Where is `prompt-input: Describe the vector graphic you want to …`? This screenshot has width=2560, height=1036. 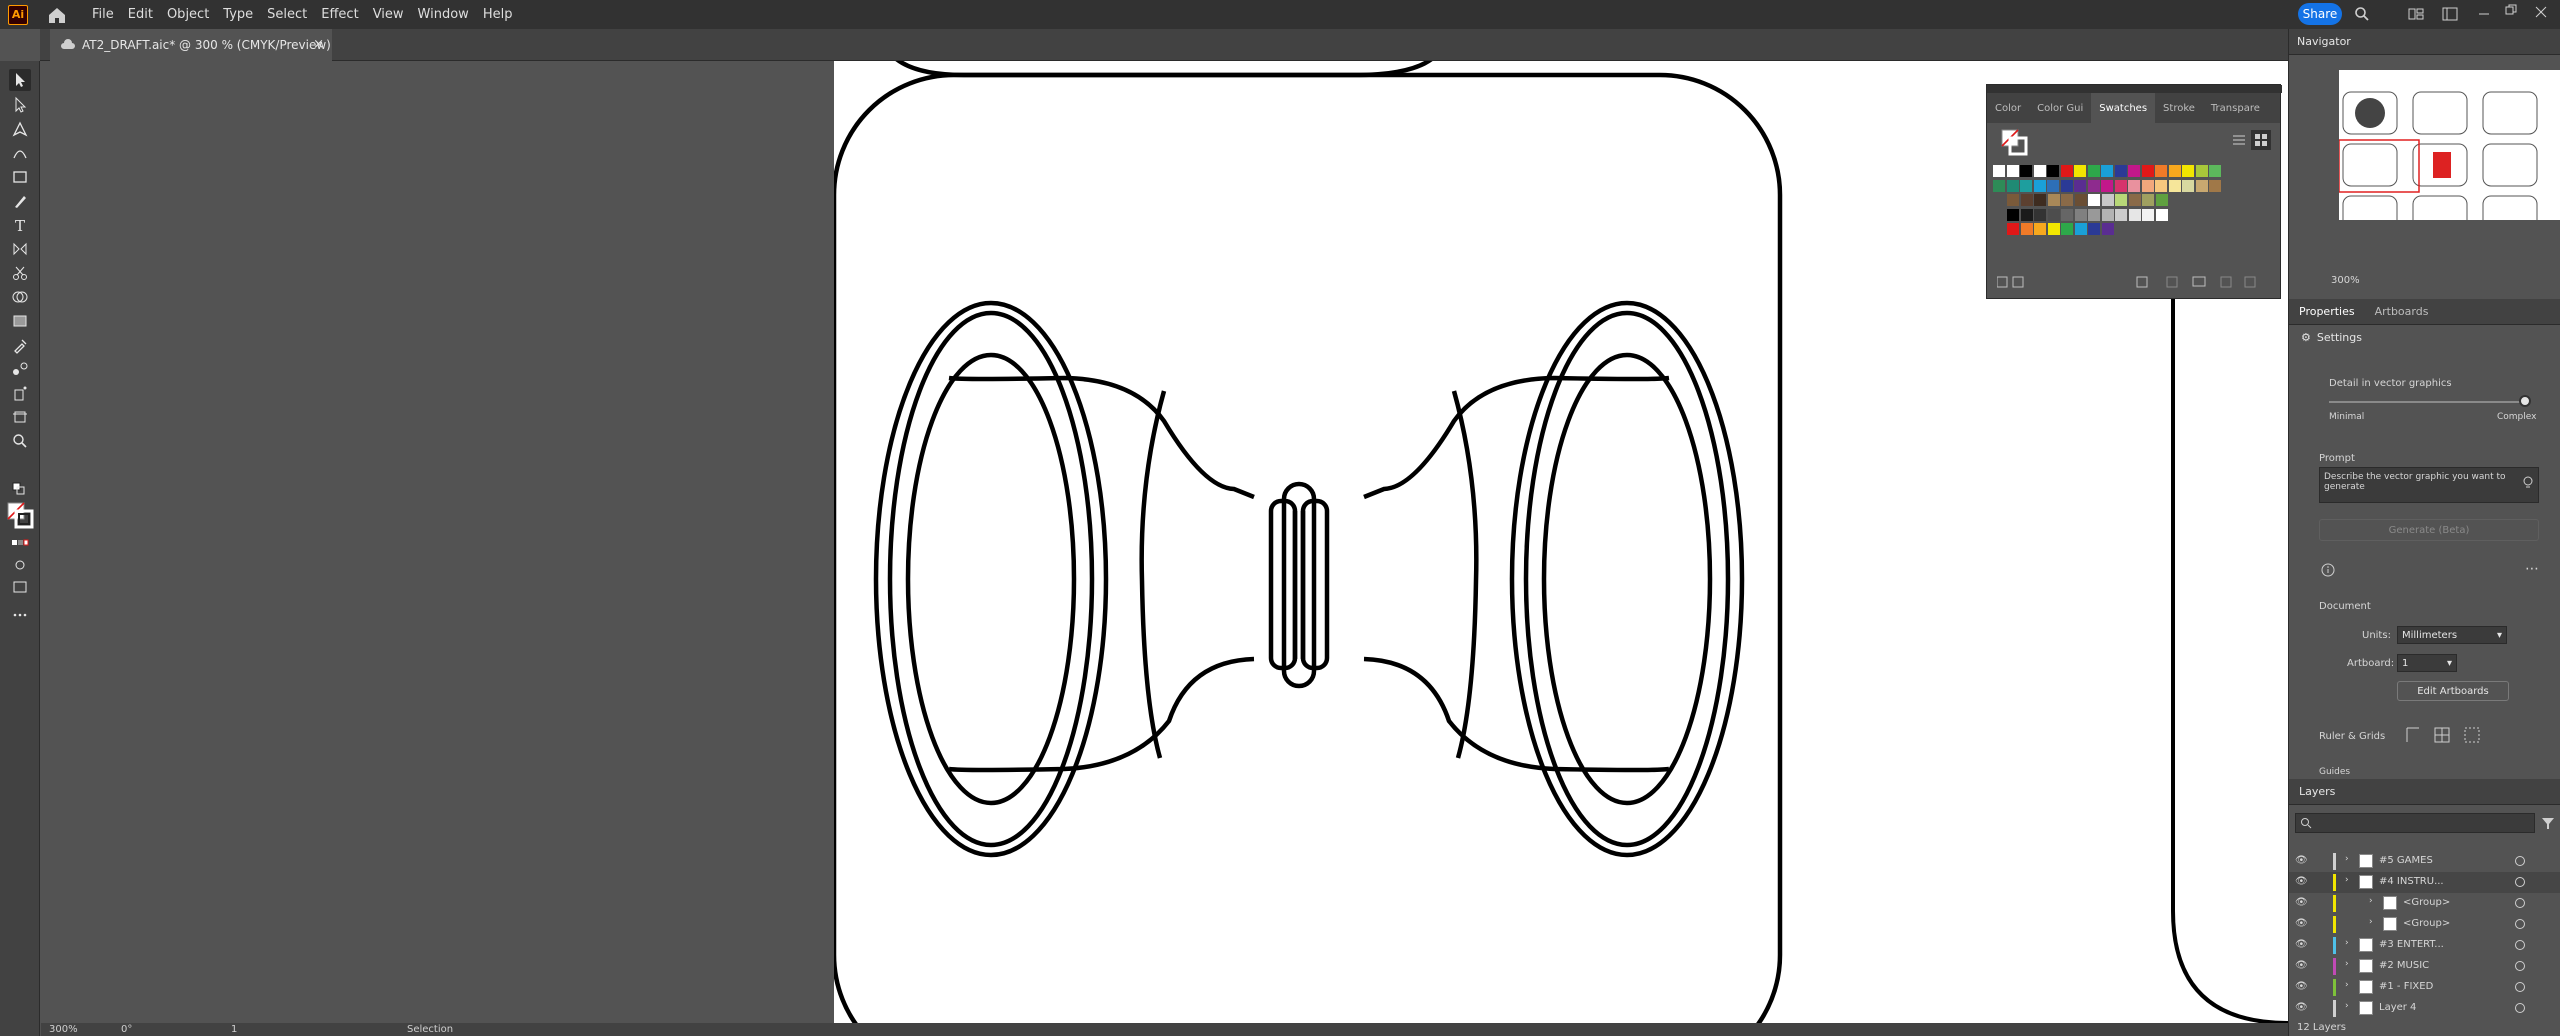
prompt-input: Describe the vector graphic you want to … is located at coordinates (2429, 485).